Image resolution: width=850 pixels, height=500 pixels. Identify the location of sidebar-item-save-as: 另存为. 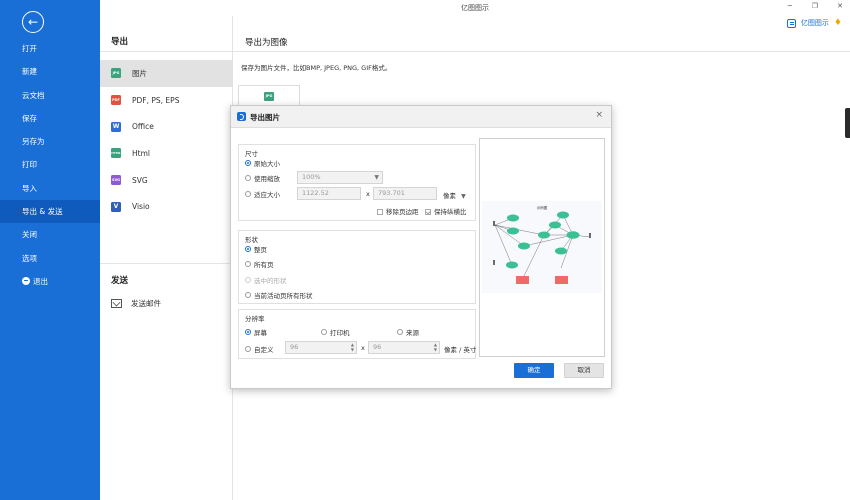
(50, 141).